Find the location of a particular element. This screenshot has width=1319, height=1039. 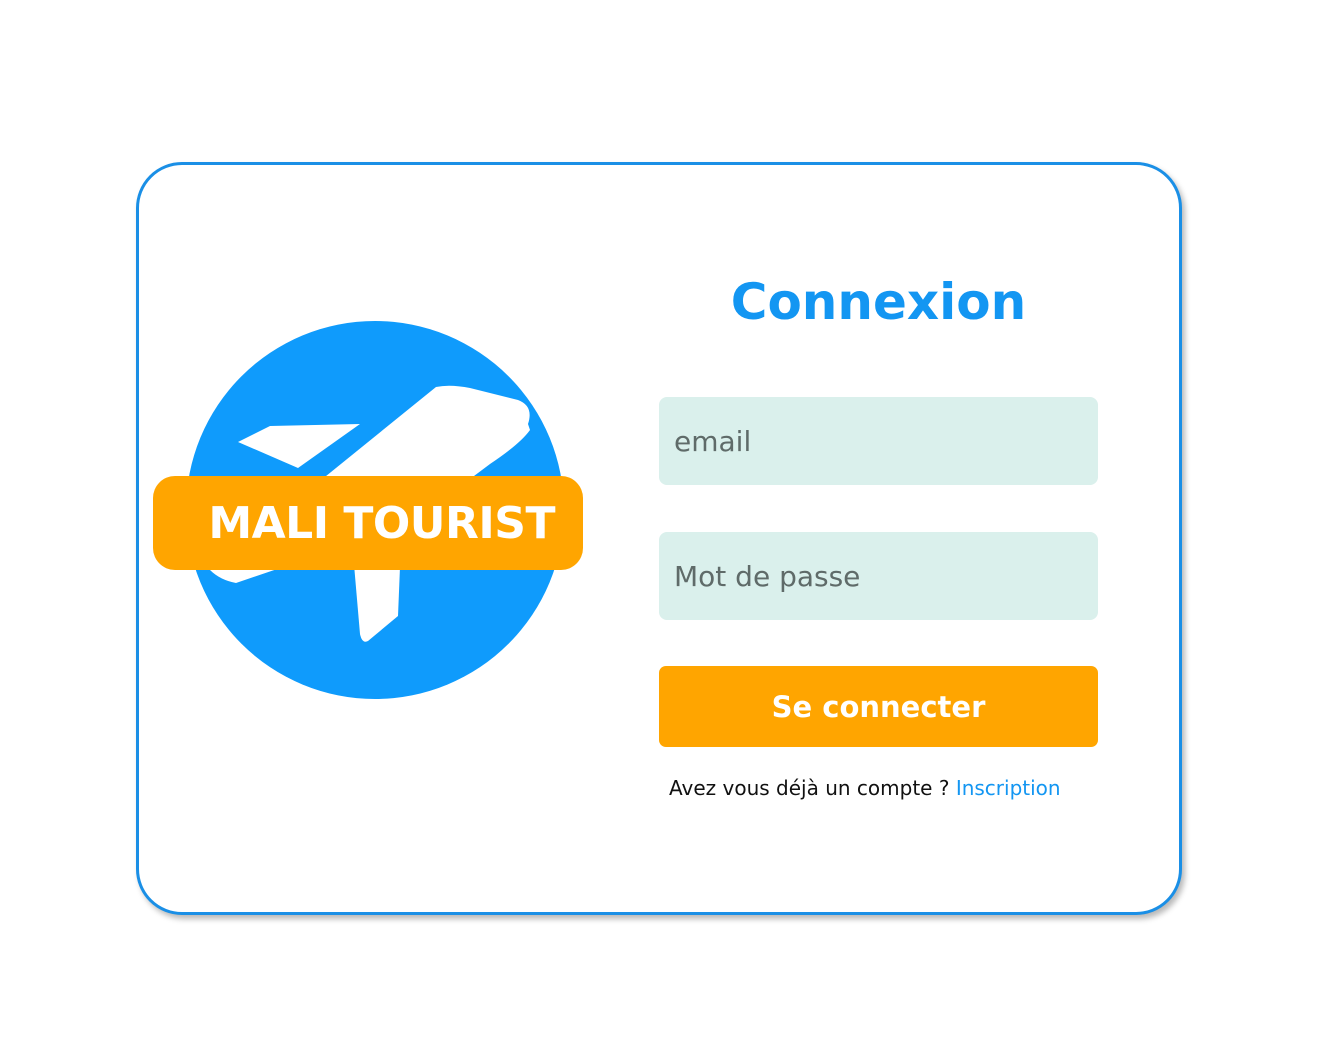

login-title: Connexion is located at coordinates (878, 302).